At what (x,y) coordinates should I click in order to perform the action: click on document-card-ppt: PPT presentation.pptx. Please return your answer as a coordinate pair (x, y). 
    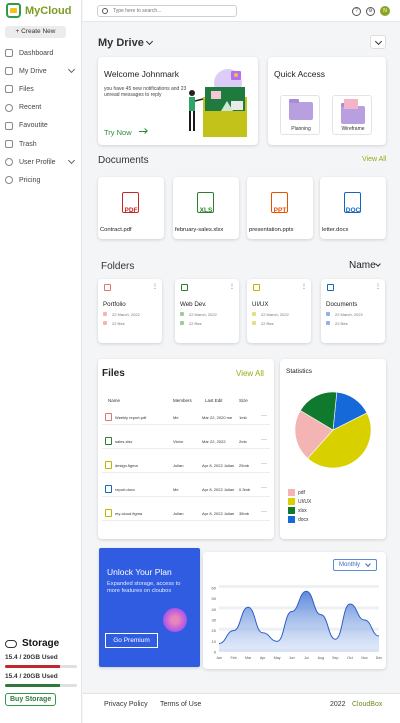
    Looking at the image, I should click on (280, 208).